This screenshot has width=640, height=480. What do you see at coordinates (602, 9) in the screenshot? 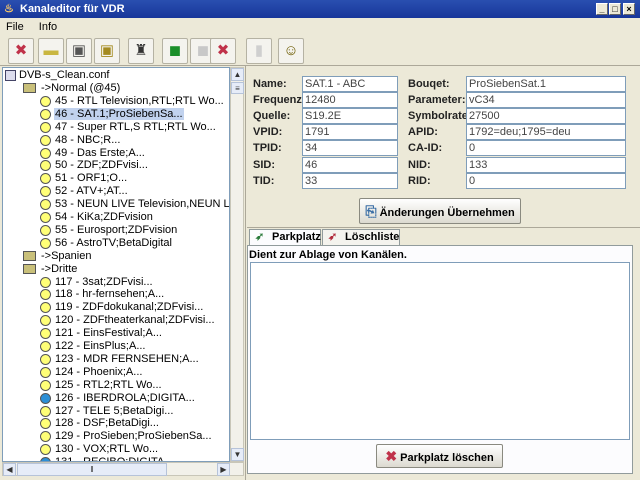
I see `minimize-button: _` at bounding box center [602, 9].